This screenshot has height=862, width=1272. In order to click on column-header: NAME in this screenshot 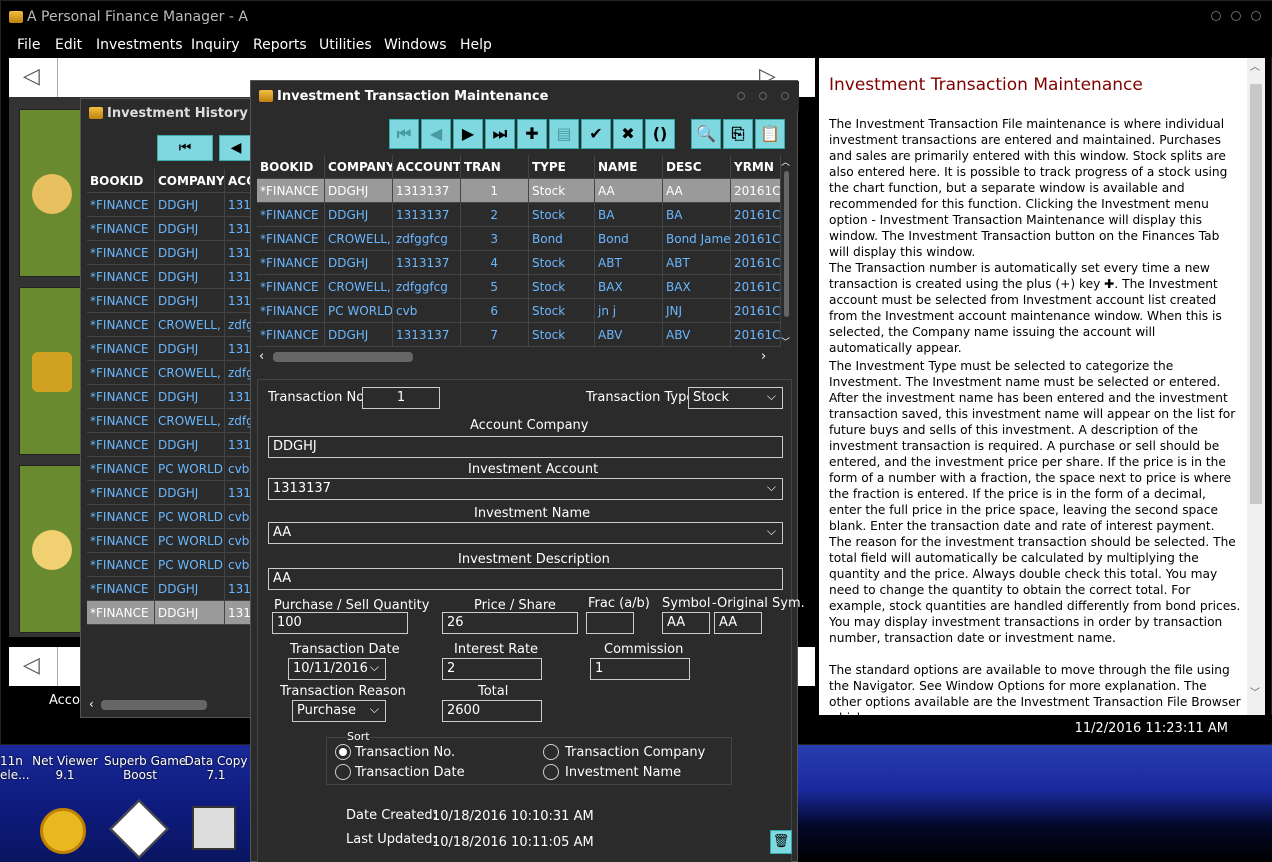, I will do `click(629, 167)`.